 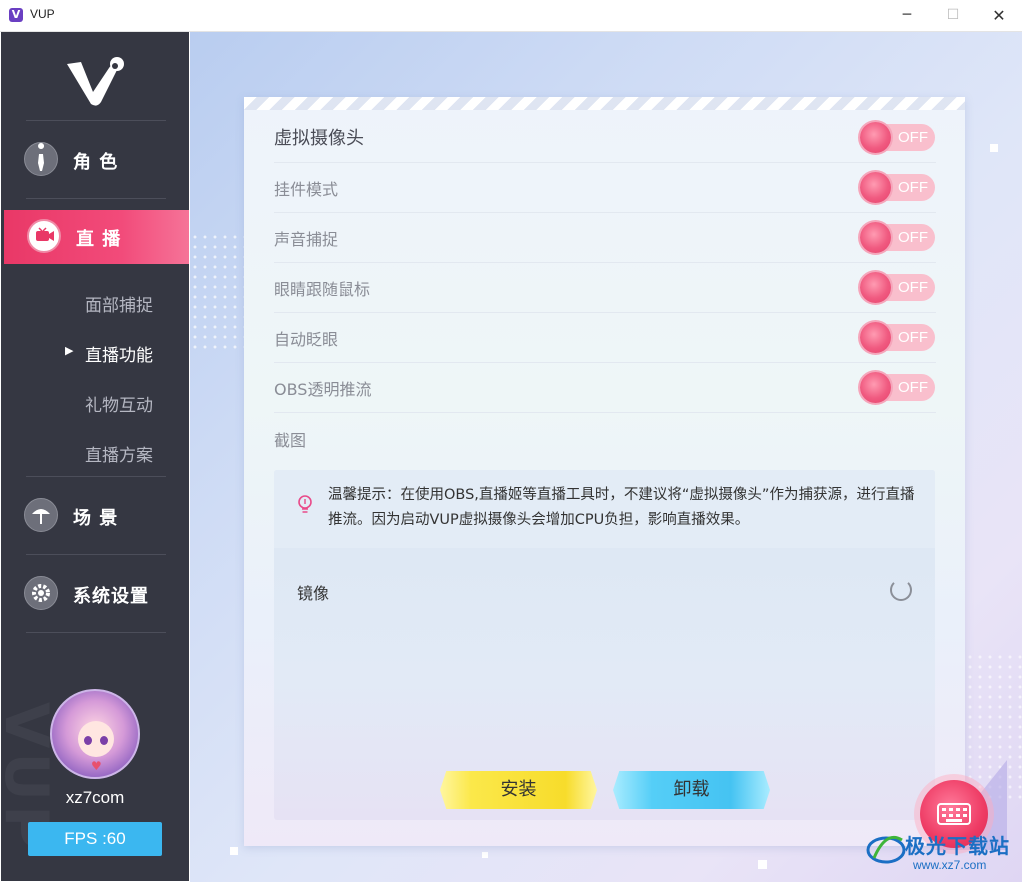 I want to click on nav-item-character: 角 色, so click(x=95, y=160).